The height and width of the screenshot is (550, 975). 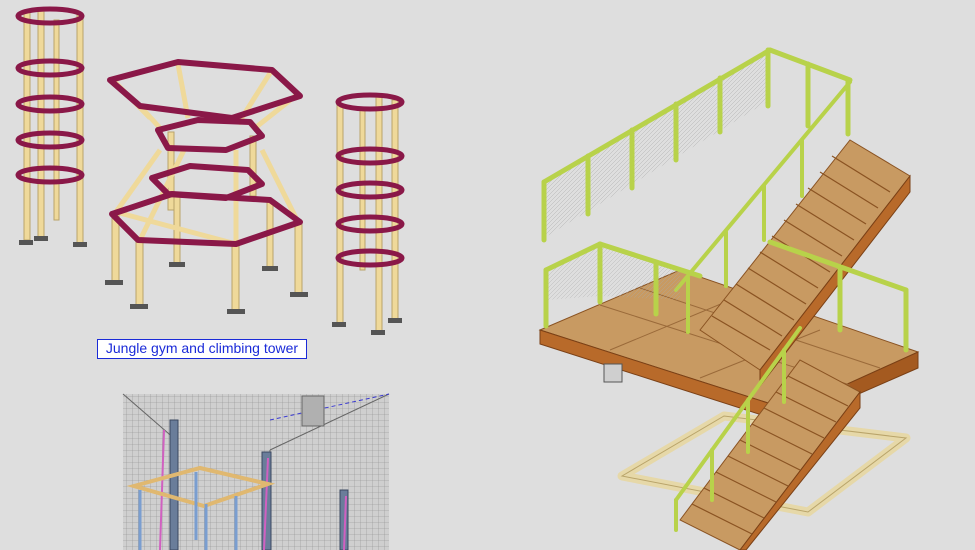 What do you see at coordinates (206, 186) in the screenshot?
I see `jungle-gym-model` at bounding box center [206, 186].